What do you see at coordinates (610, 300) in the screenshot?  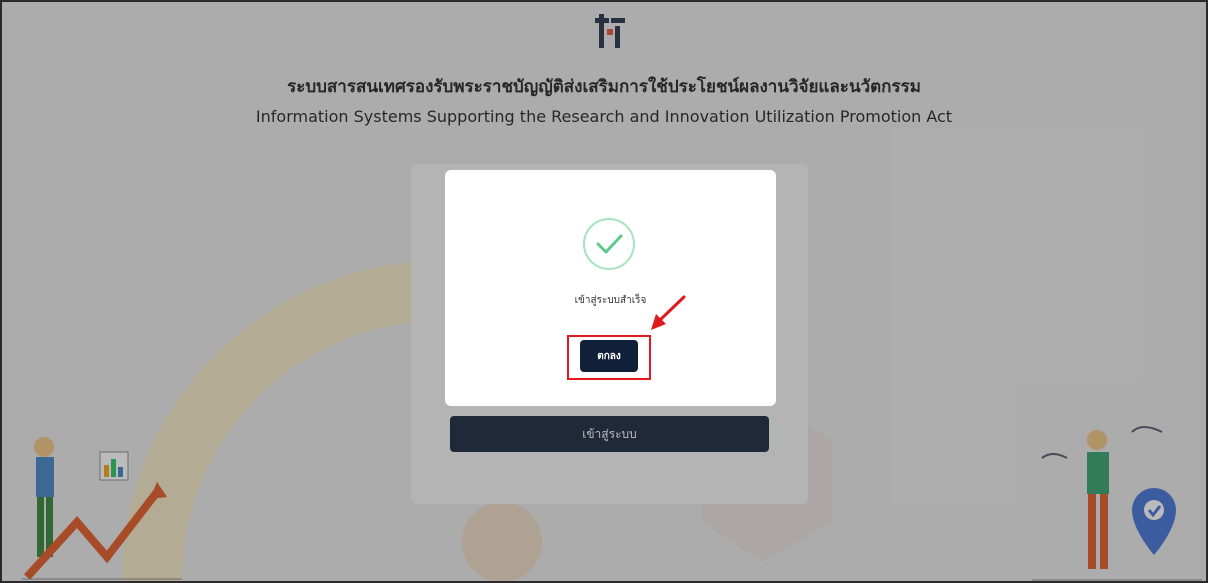 I see `success-message: เข้าสู่ระบบสำเร็จ` at bounding box center [610, 300].